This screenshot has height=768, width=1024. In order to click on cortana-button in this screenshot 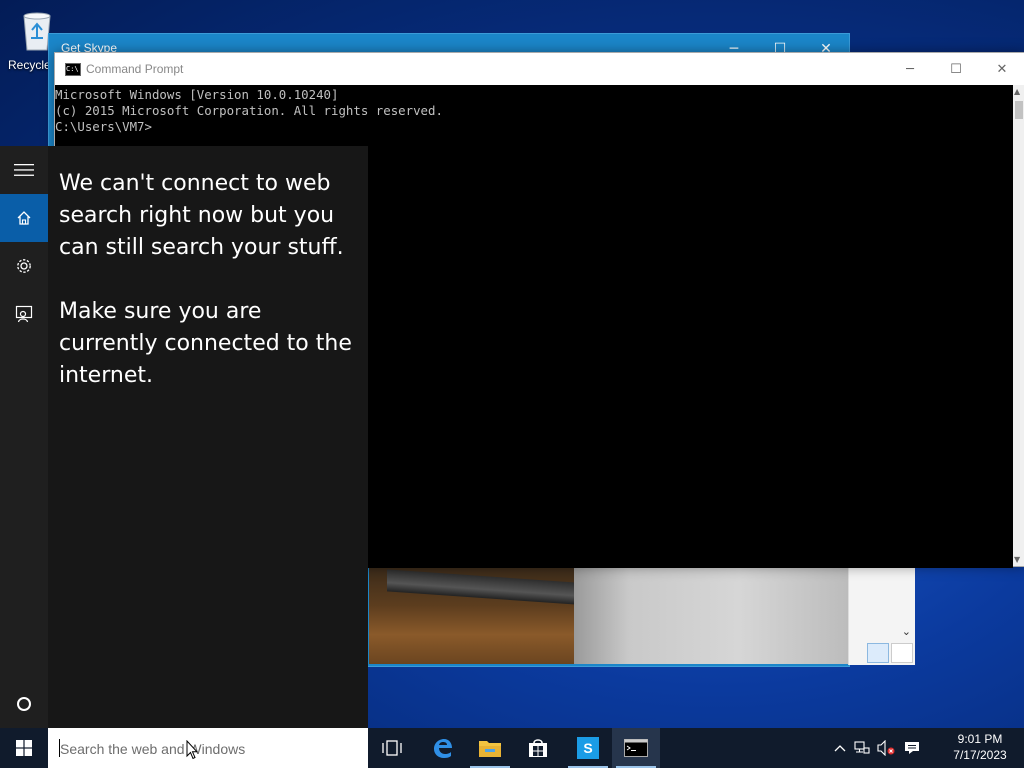, I will do `click(24, 704)`.